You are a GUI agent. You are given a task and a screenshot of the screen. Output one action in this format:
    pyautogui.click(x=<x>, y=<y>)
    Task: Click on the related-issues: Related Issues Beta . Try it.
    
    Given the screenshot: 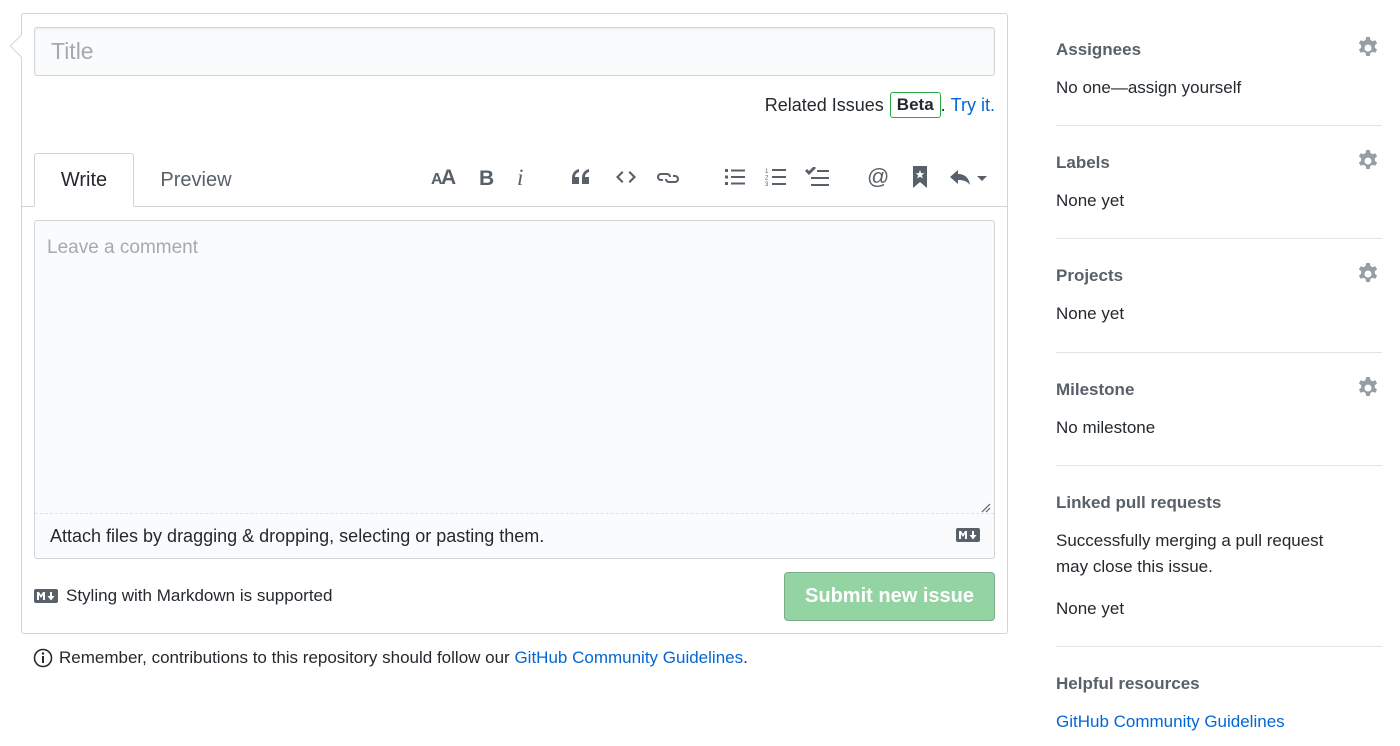 What is the action you would take?
    pyautogui.click(x=880, y=105)
    